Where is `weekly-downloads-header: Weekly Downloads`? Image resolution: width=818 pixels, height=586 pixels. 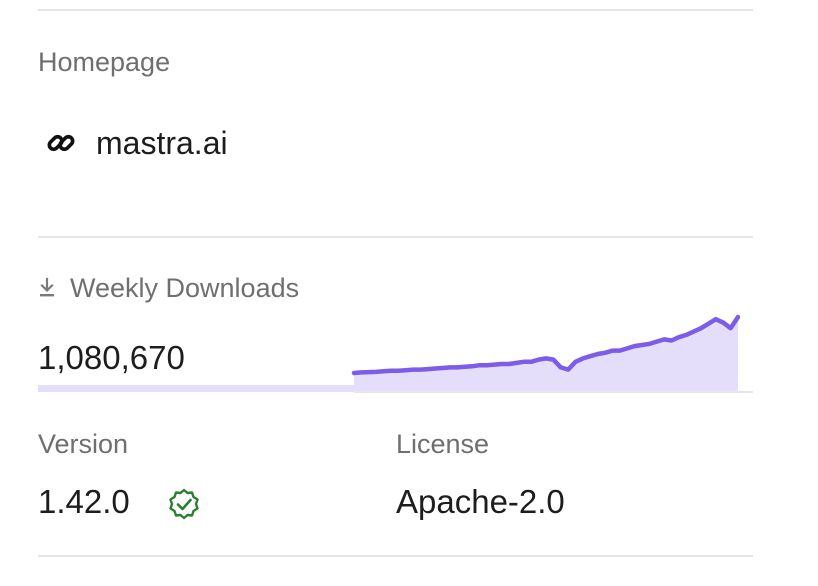 weekly-downloads-header: Weekly Downloads is located at coordinates (168, 288).